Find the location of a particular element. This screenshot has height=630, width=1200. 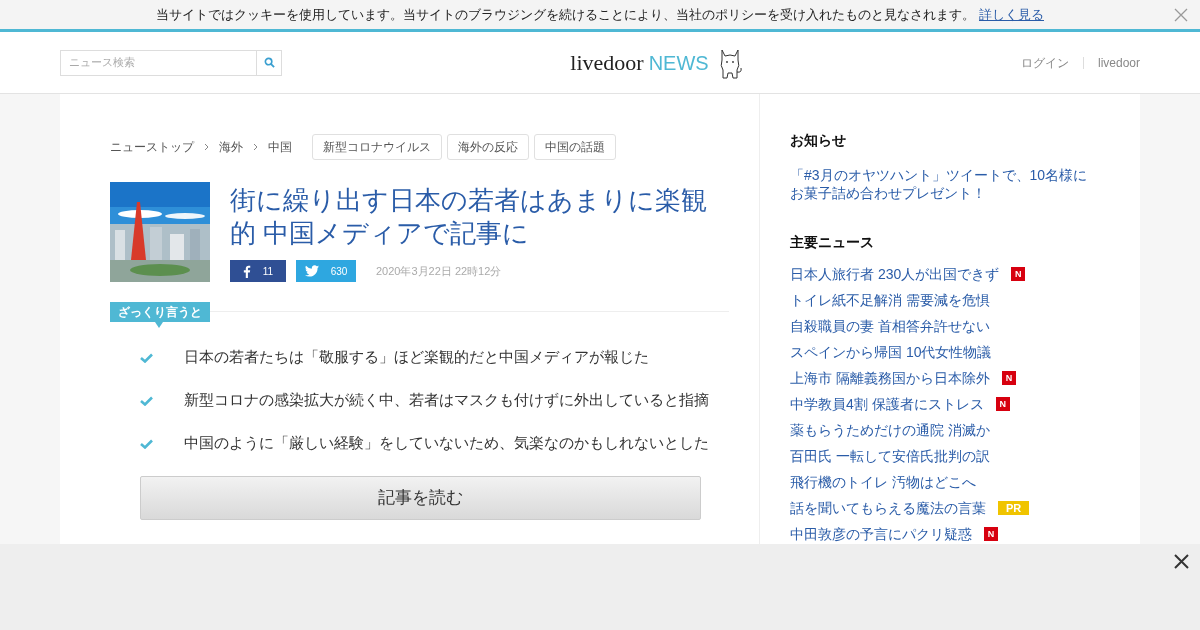

topic-tag: 新型コロナウイルス is located at coordinates (377, 147).